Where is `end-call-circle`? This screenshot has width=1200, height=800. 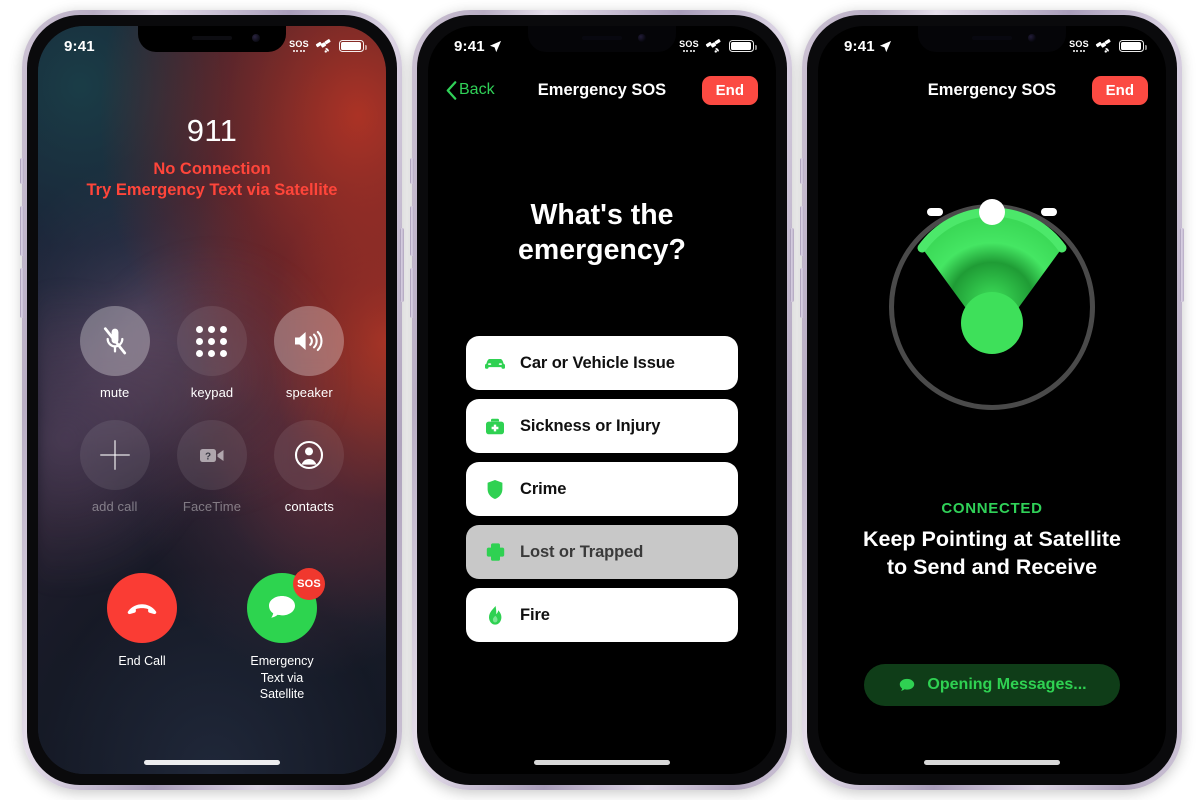 end-call-circle is located at coordinates (142, 608).